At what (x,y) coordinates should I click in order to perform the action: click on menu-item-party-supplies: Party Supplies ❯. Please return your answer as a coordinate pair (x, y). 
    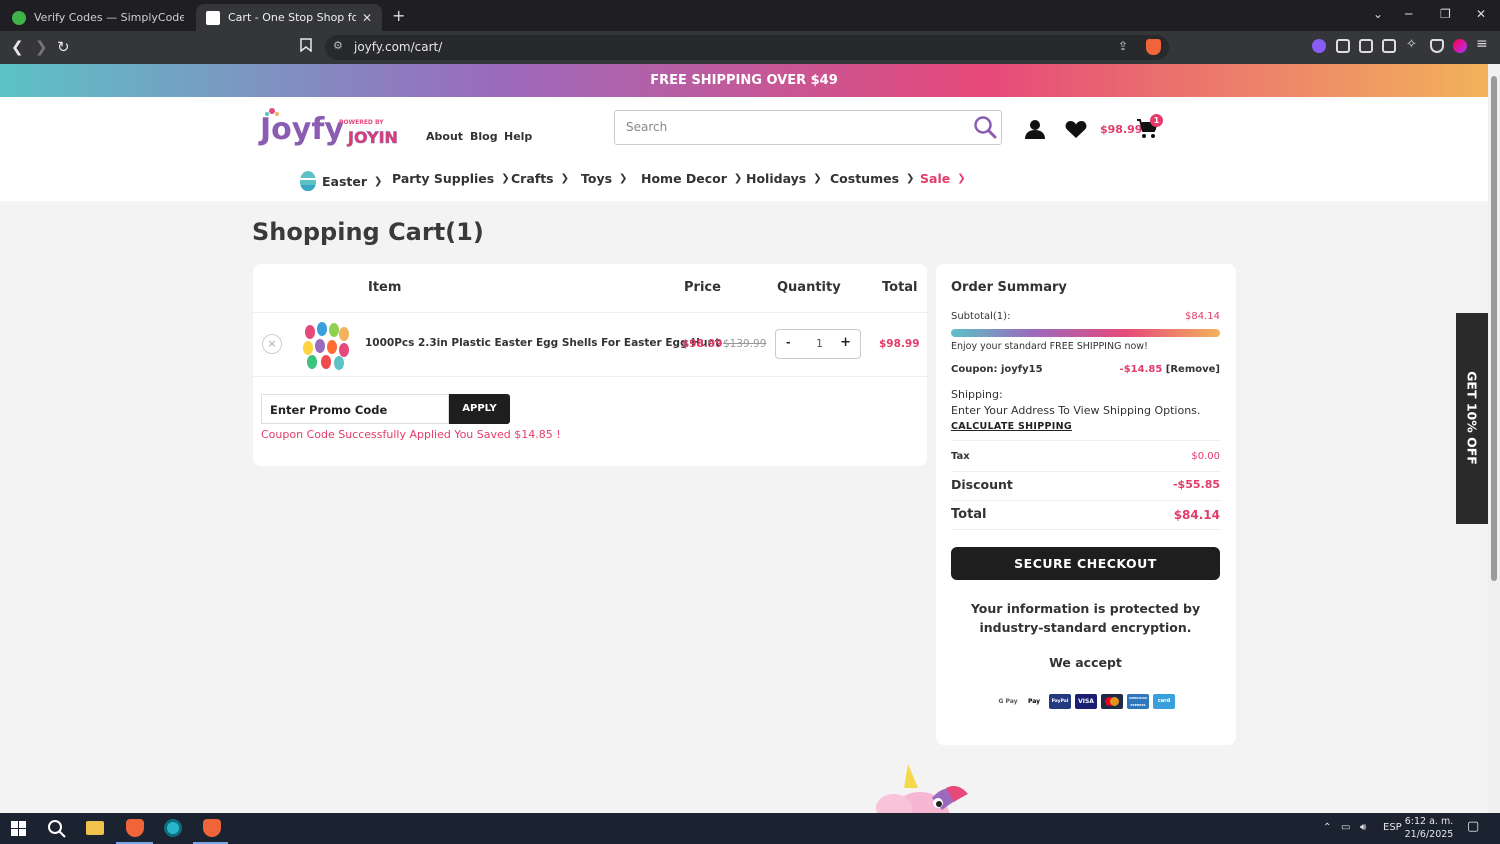
    Looking at the image, I should click on (451, 178).